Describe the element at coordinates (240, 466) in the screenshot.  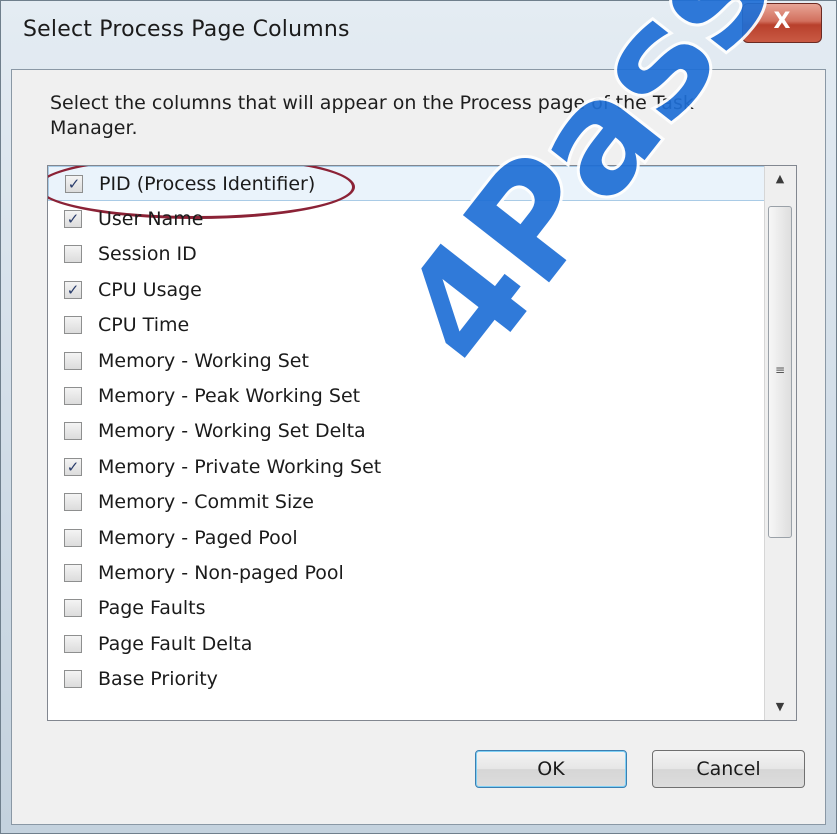
I see `column-option-label: Memory - Private Working Set` at that location.